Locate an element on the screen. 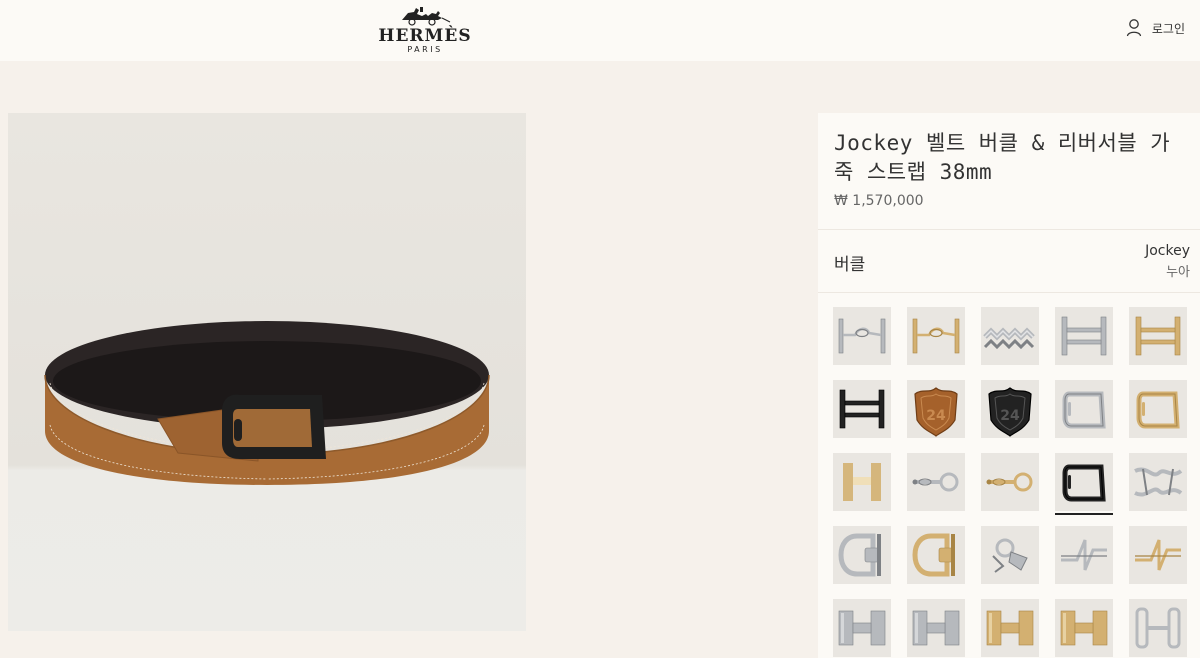 The height and width of the screenshot is (658, 1200). buckle-gold-h-classic-icon is located at coordinates (1010, 628).